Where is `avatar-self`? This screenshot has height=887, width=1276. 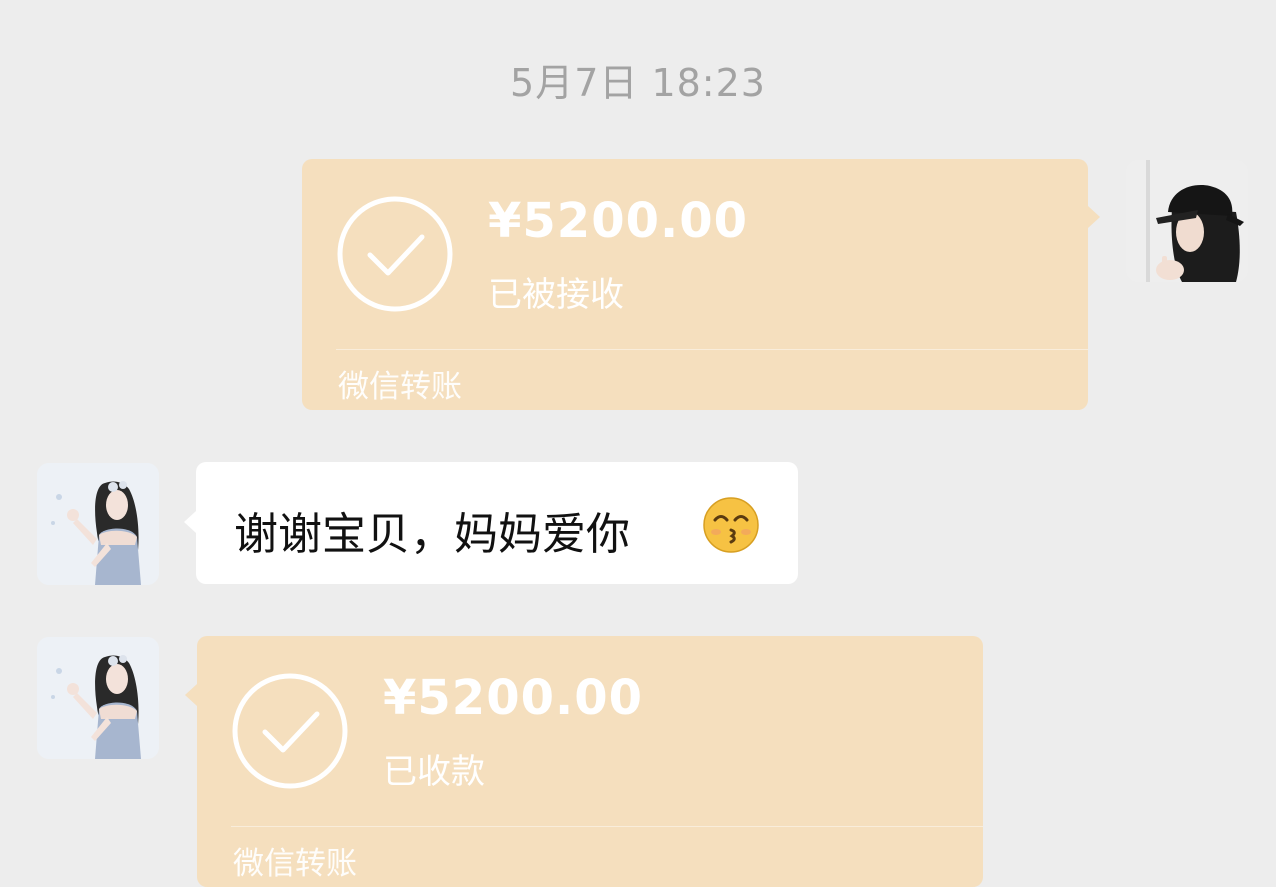 avatar-self is located at coordinates (1187, 221).